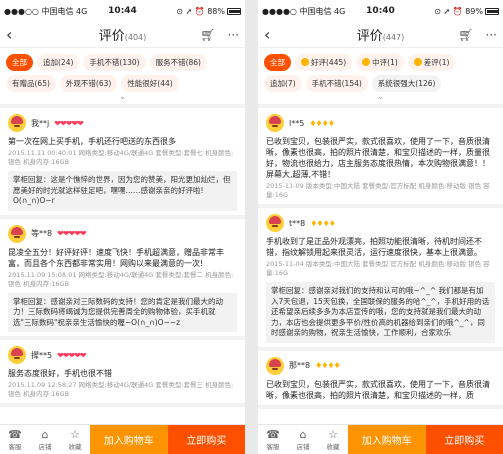  I want to click on reviewer-name: 我**j, so click(40, 123).